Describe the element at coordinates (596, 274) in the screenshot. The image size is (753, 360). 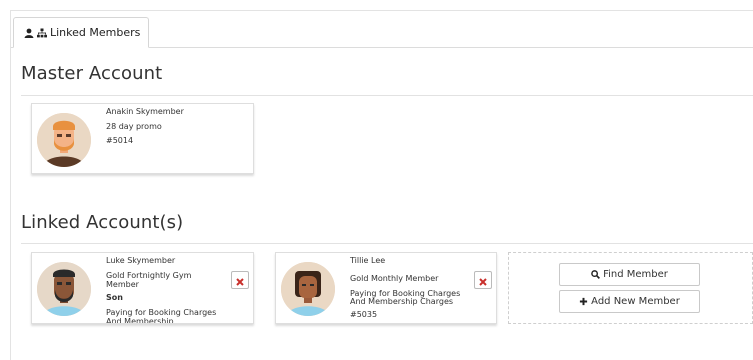
I see `search-icon` at that location.